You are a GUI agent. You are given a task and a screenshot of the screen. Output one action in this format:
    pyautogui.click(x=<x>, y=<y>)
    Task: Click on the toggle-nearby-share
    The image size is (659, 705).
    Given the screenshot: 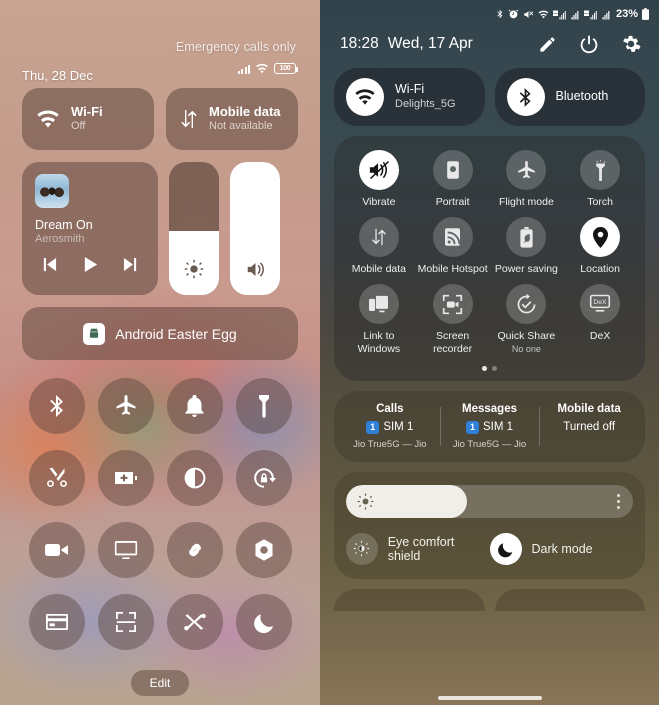 What is the action you would take?
    pyautogui.click(x=194, y=622)
    